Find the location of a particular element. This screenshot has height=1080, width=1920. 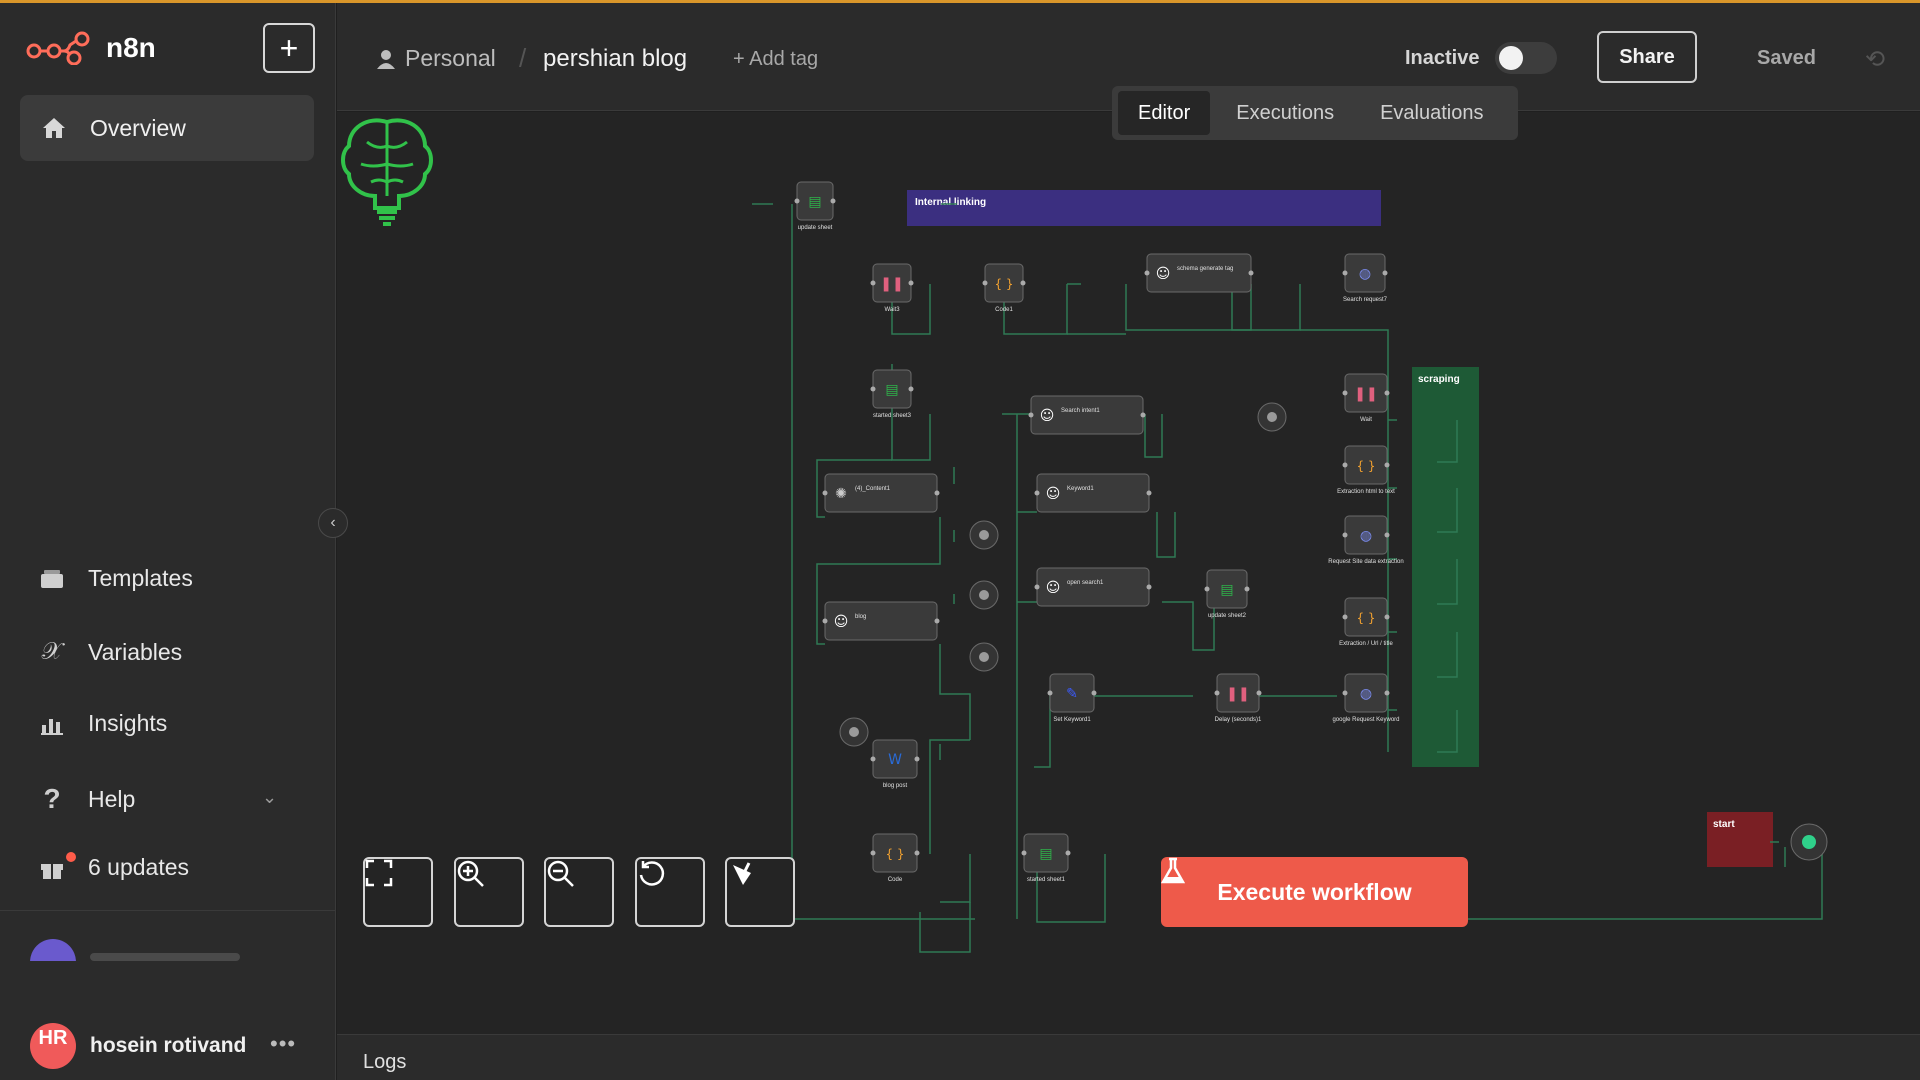

sticky-note-scraping: scraping is located at coordinates (1445, 567).